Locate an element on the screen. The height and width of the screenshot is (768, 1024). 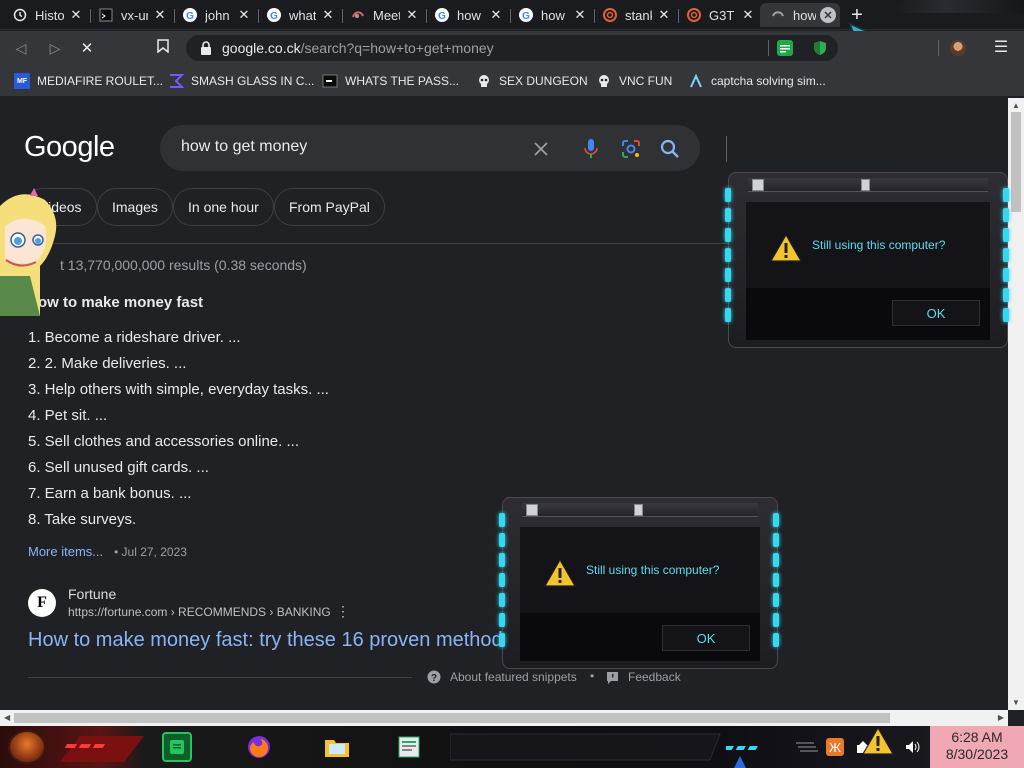
dialog-footer: OK is located at coordinates (868, 314).